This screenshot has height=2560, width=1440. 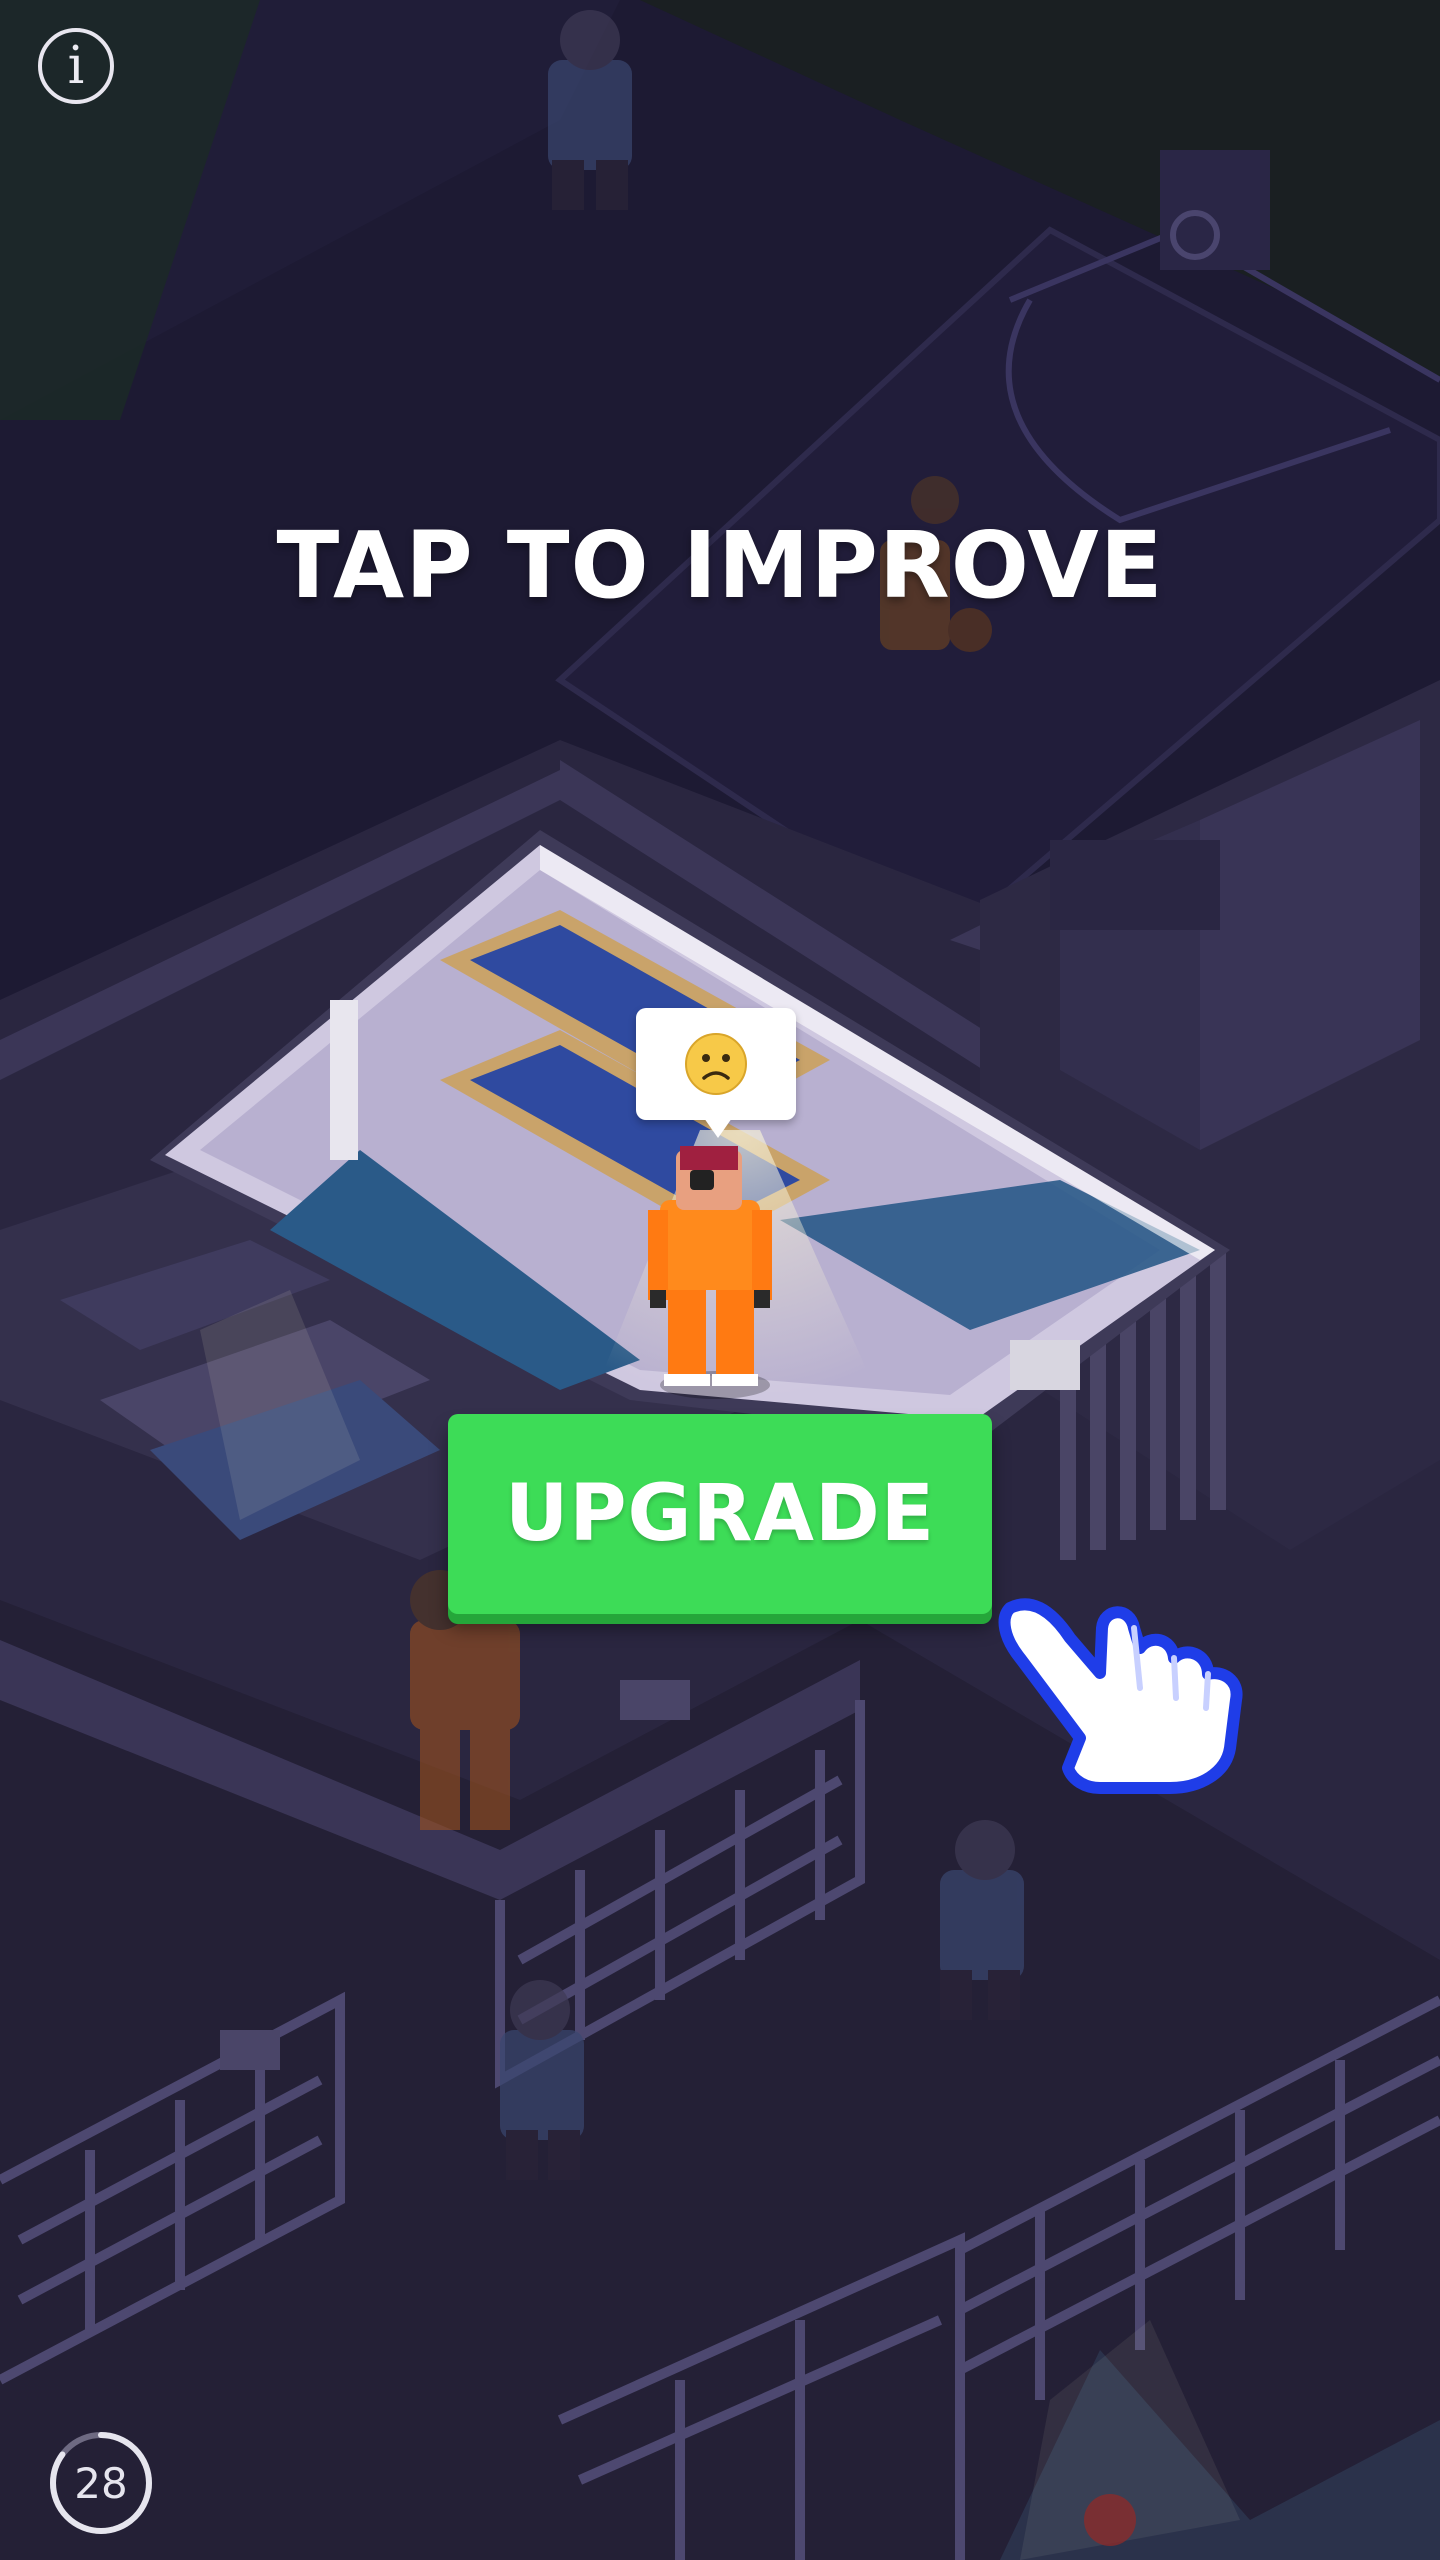 What do you see at coordinates (720, 565) in the screenshot?
I see `tap-to-improve-title: TAP TO IMPROVE` at bounding box center [720, 565].